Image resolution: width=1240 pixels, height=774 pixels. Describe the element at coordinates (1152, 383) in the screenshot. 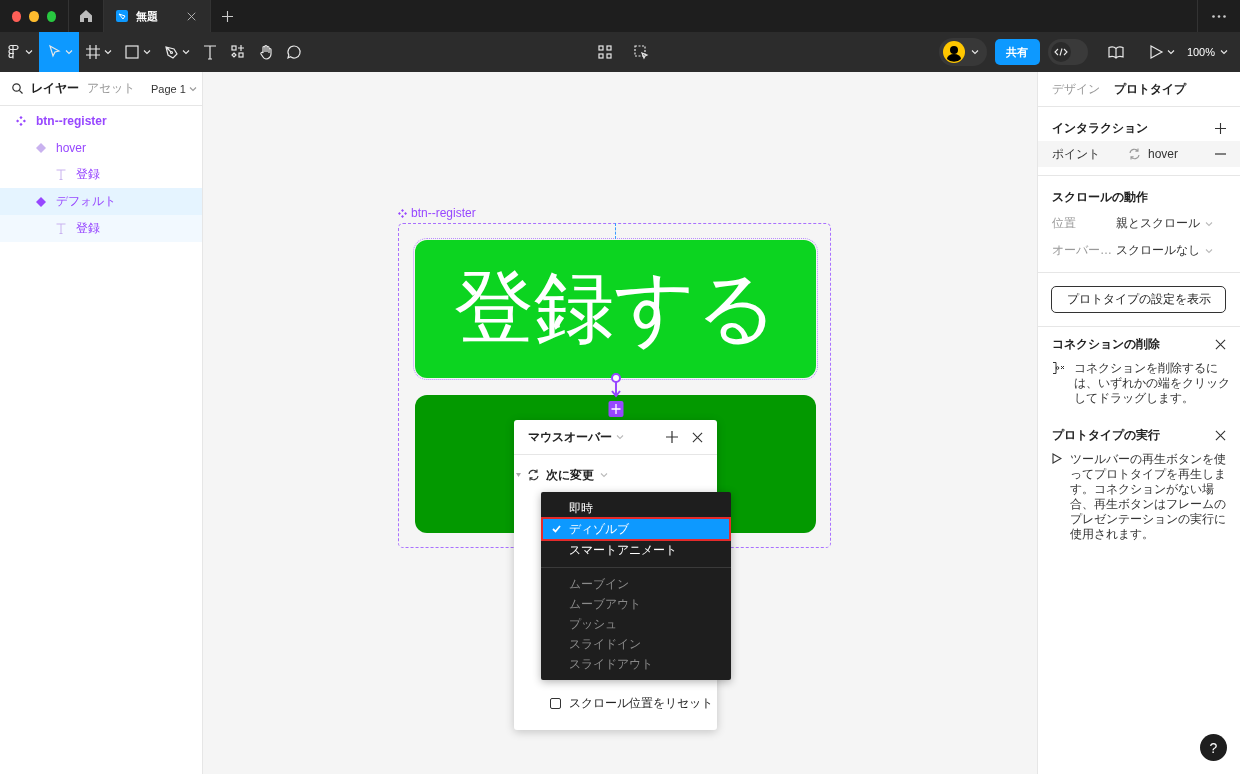

I see `tip-text: コネクションを削除するには、いずれかの端をクリックしてドラッグします。` at that location.